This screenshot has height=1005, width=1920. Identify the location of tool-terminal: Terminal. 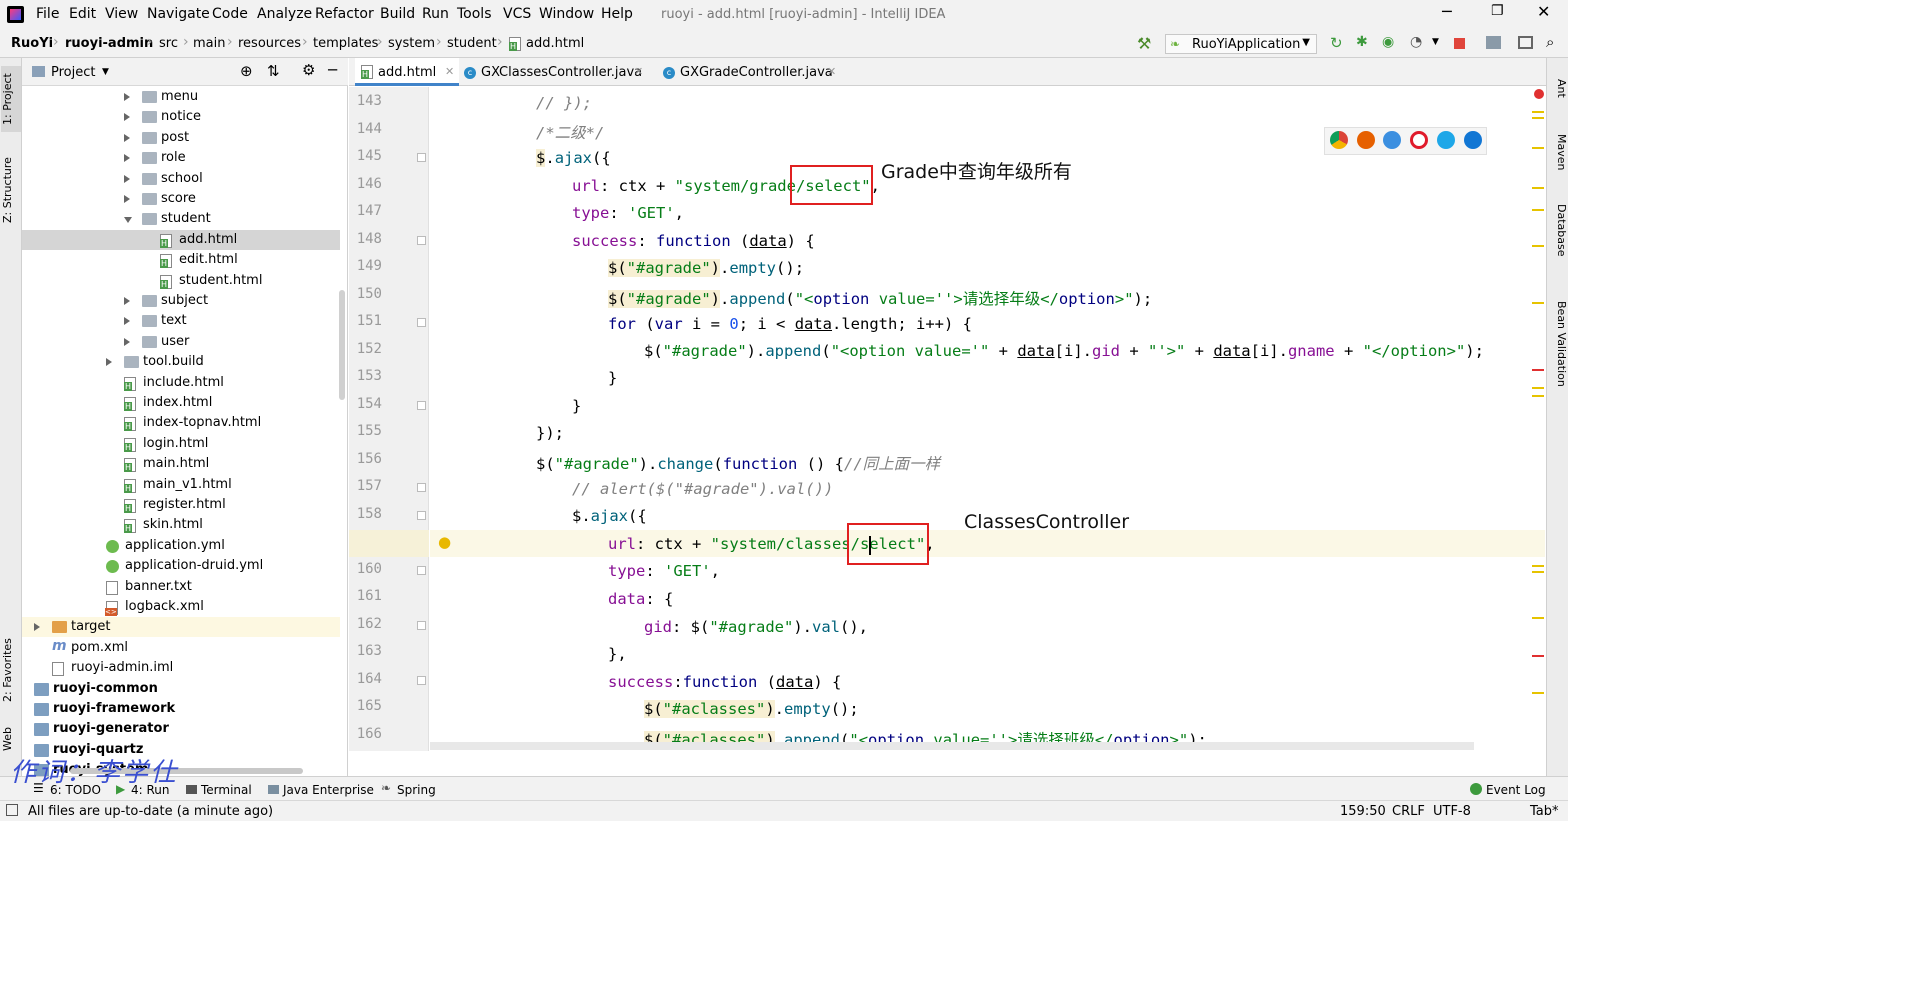
(226, 790).